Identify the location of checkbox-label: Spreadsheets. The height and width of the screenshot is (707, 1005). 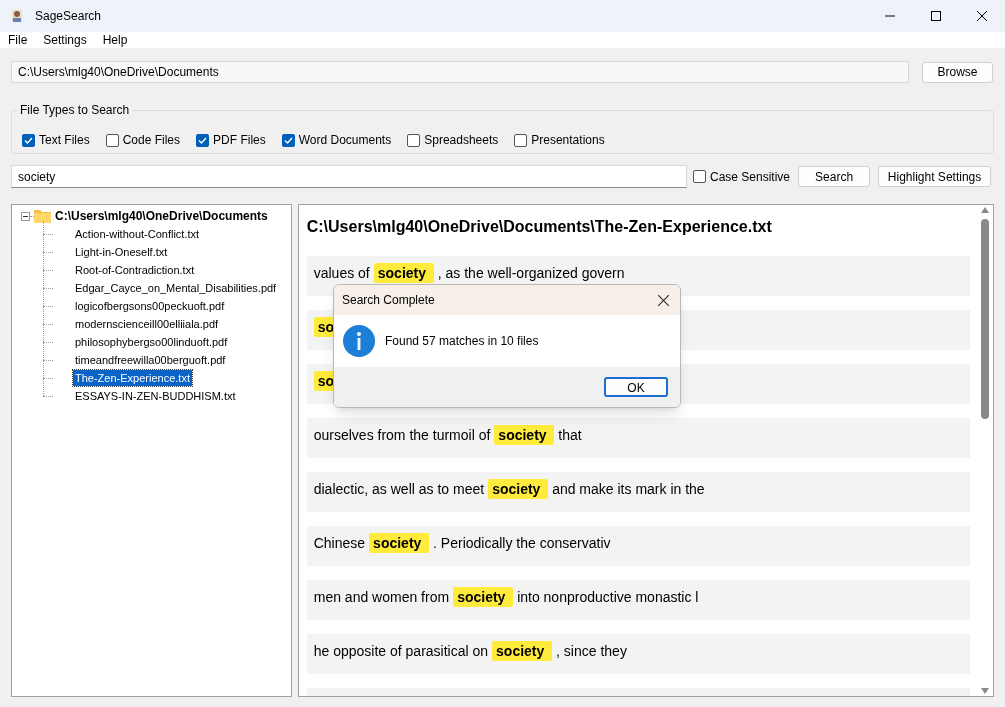
(461, 140).